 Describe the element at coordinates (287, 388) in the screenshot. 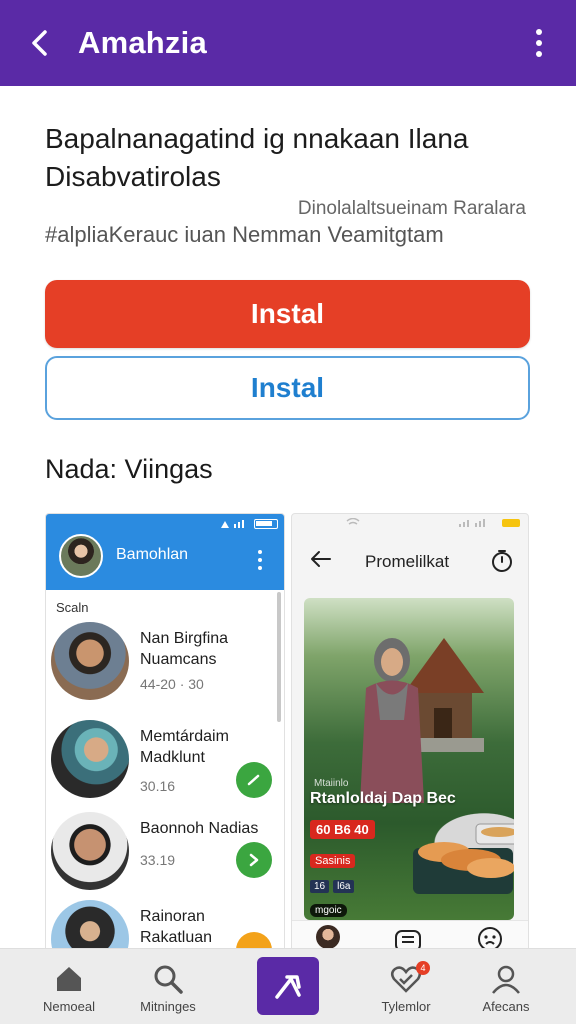

I see `install-outline-button: Instal` at that location.